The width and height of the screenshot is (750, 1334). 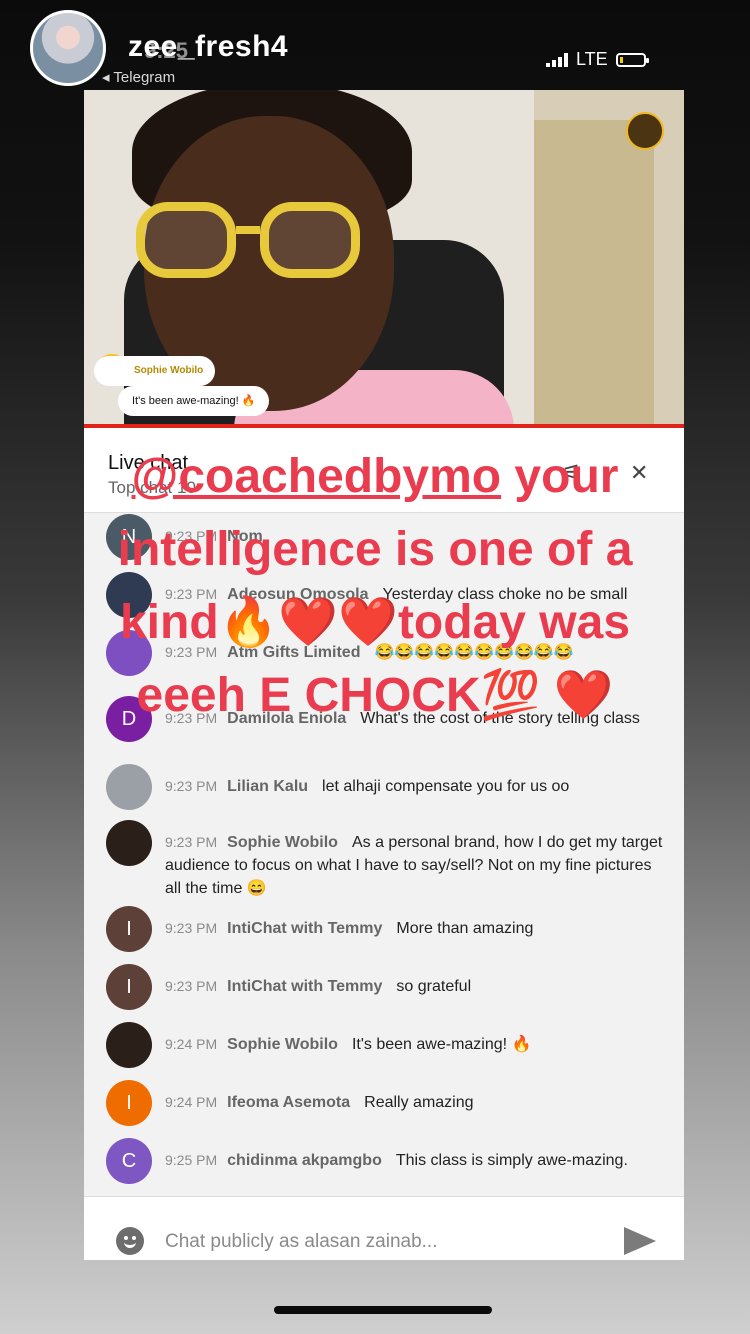 I want to click on sticker-line-2: intelligence is one of a, so click(x=375, y=549).